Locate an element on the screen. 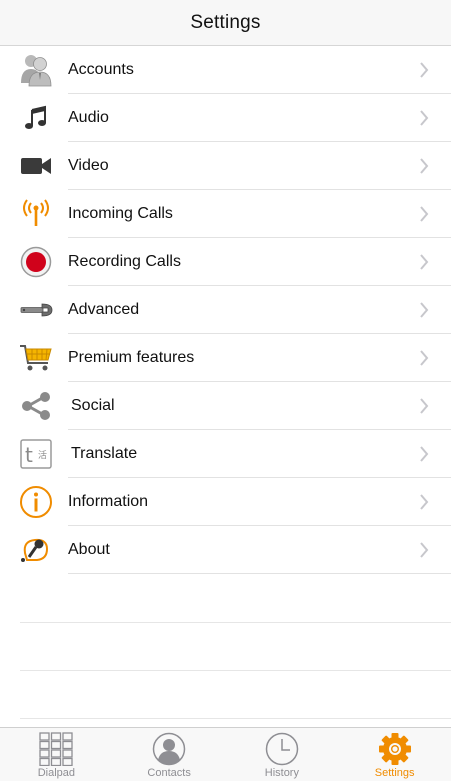 The height and width of the screenshot is (781, 451). shopping-cart-icon is located at coordinates (36, 358).